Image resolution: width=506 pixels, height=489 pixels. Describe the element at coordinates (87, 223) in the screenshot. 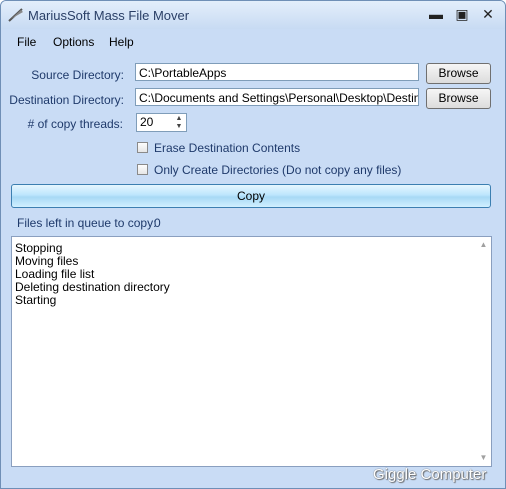

I see `queue-label: Files left in queue to copy:` at that location.